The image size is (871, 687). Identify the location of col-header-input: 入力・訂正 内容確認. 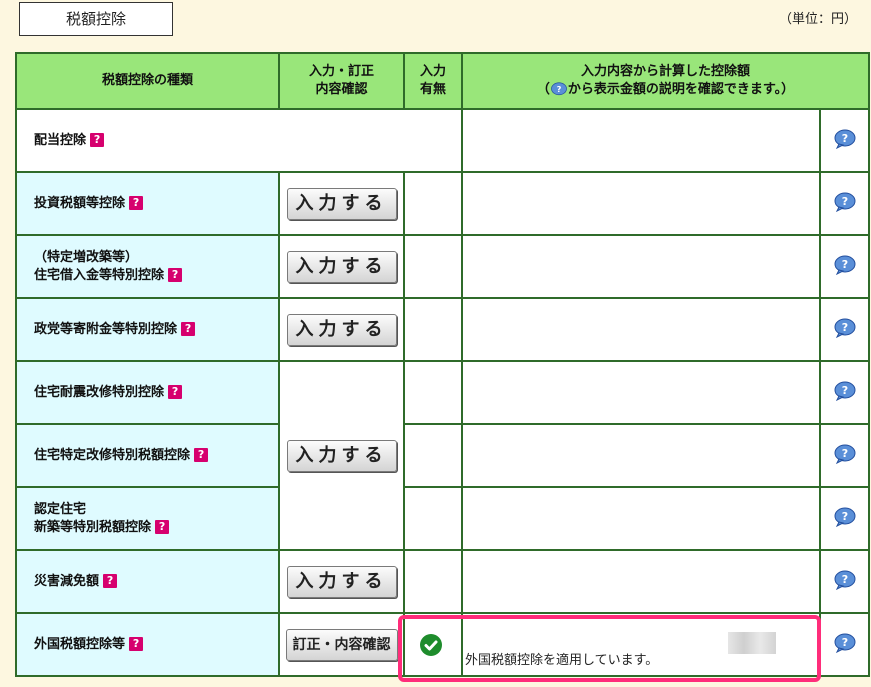
(341, 81).